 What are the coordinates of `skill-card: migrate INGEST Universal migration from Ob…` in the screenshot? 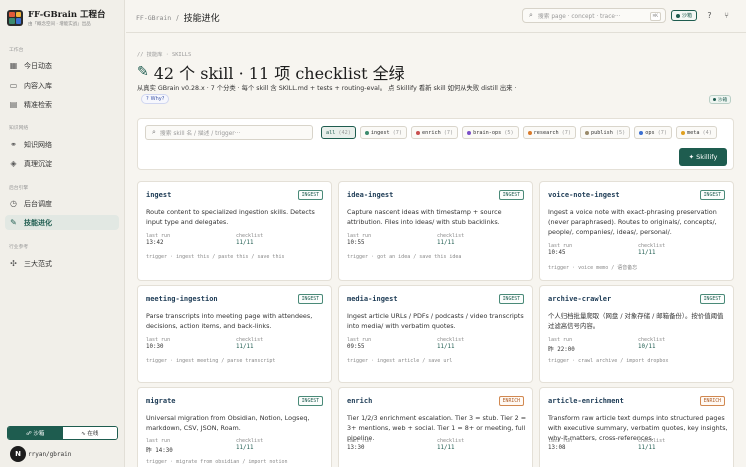 It's located at (234, 427).